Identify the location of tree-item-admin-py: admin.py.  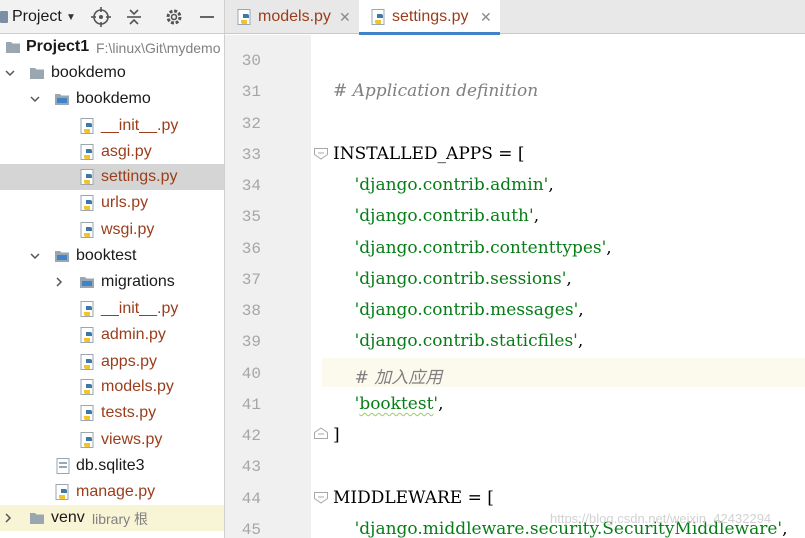
(112, 335).